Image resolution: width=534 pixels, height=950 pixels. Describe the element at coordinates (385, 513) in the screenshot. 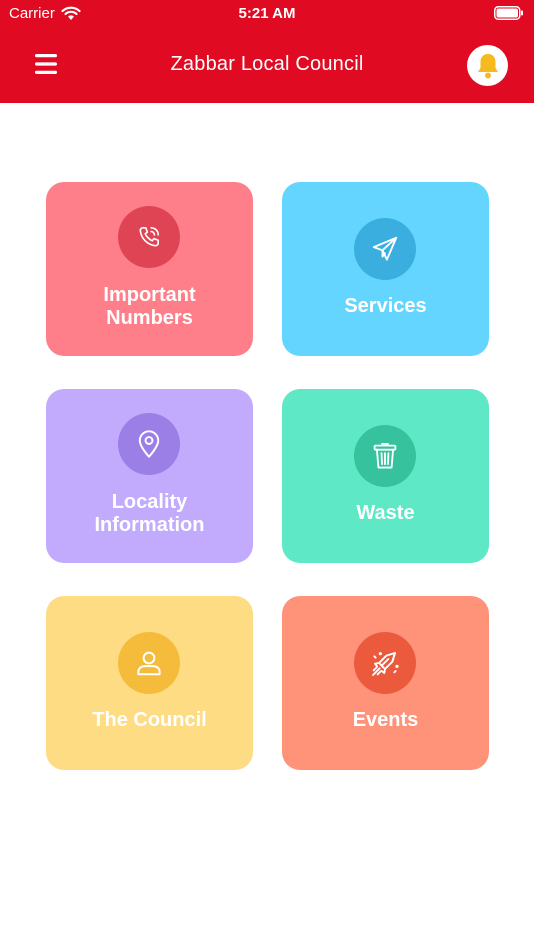

I see `tile-label: Waste` at that location.